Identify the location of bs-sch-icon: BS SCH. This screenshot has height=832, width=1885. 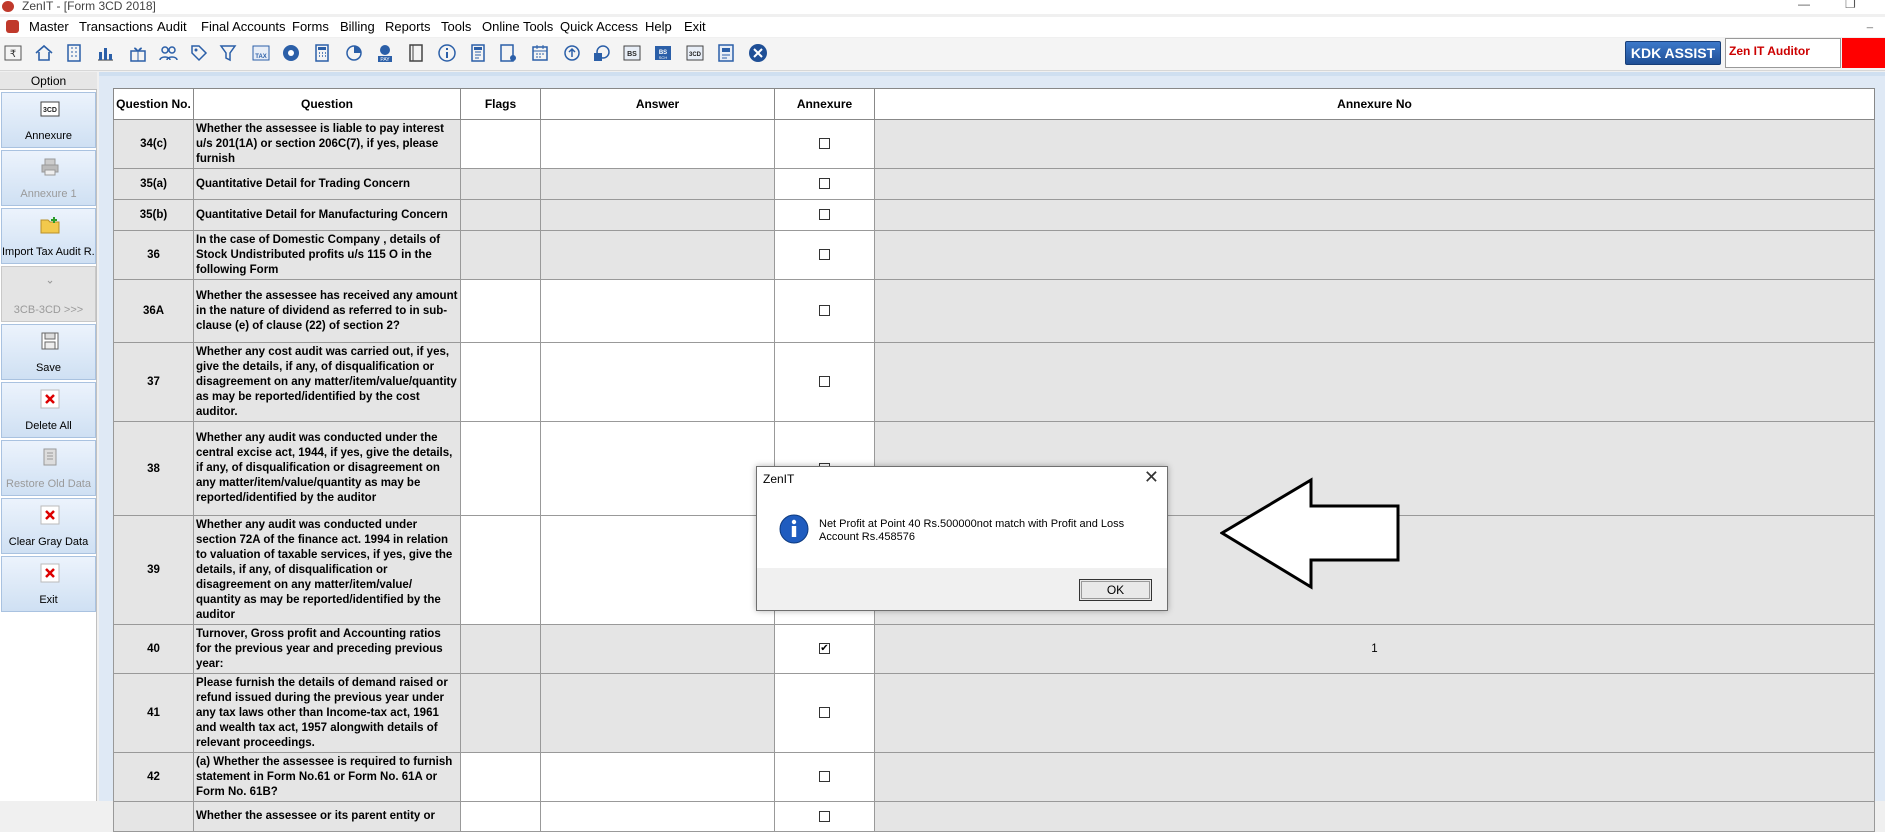
(663, 53).